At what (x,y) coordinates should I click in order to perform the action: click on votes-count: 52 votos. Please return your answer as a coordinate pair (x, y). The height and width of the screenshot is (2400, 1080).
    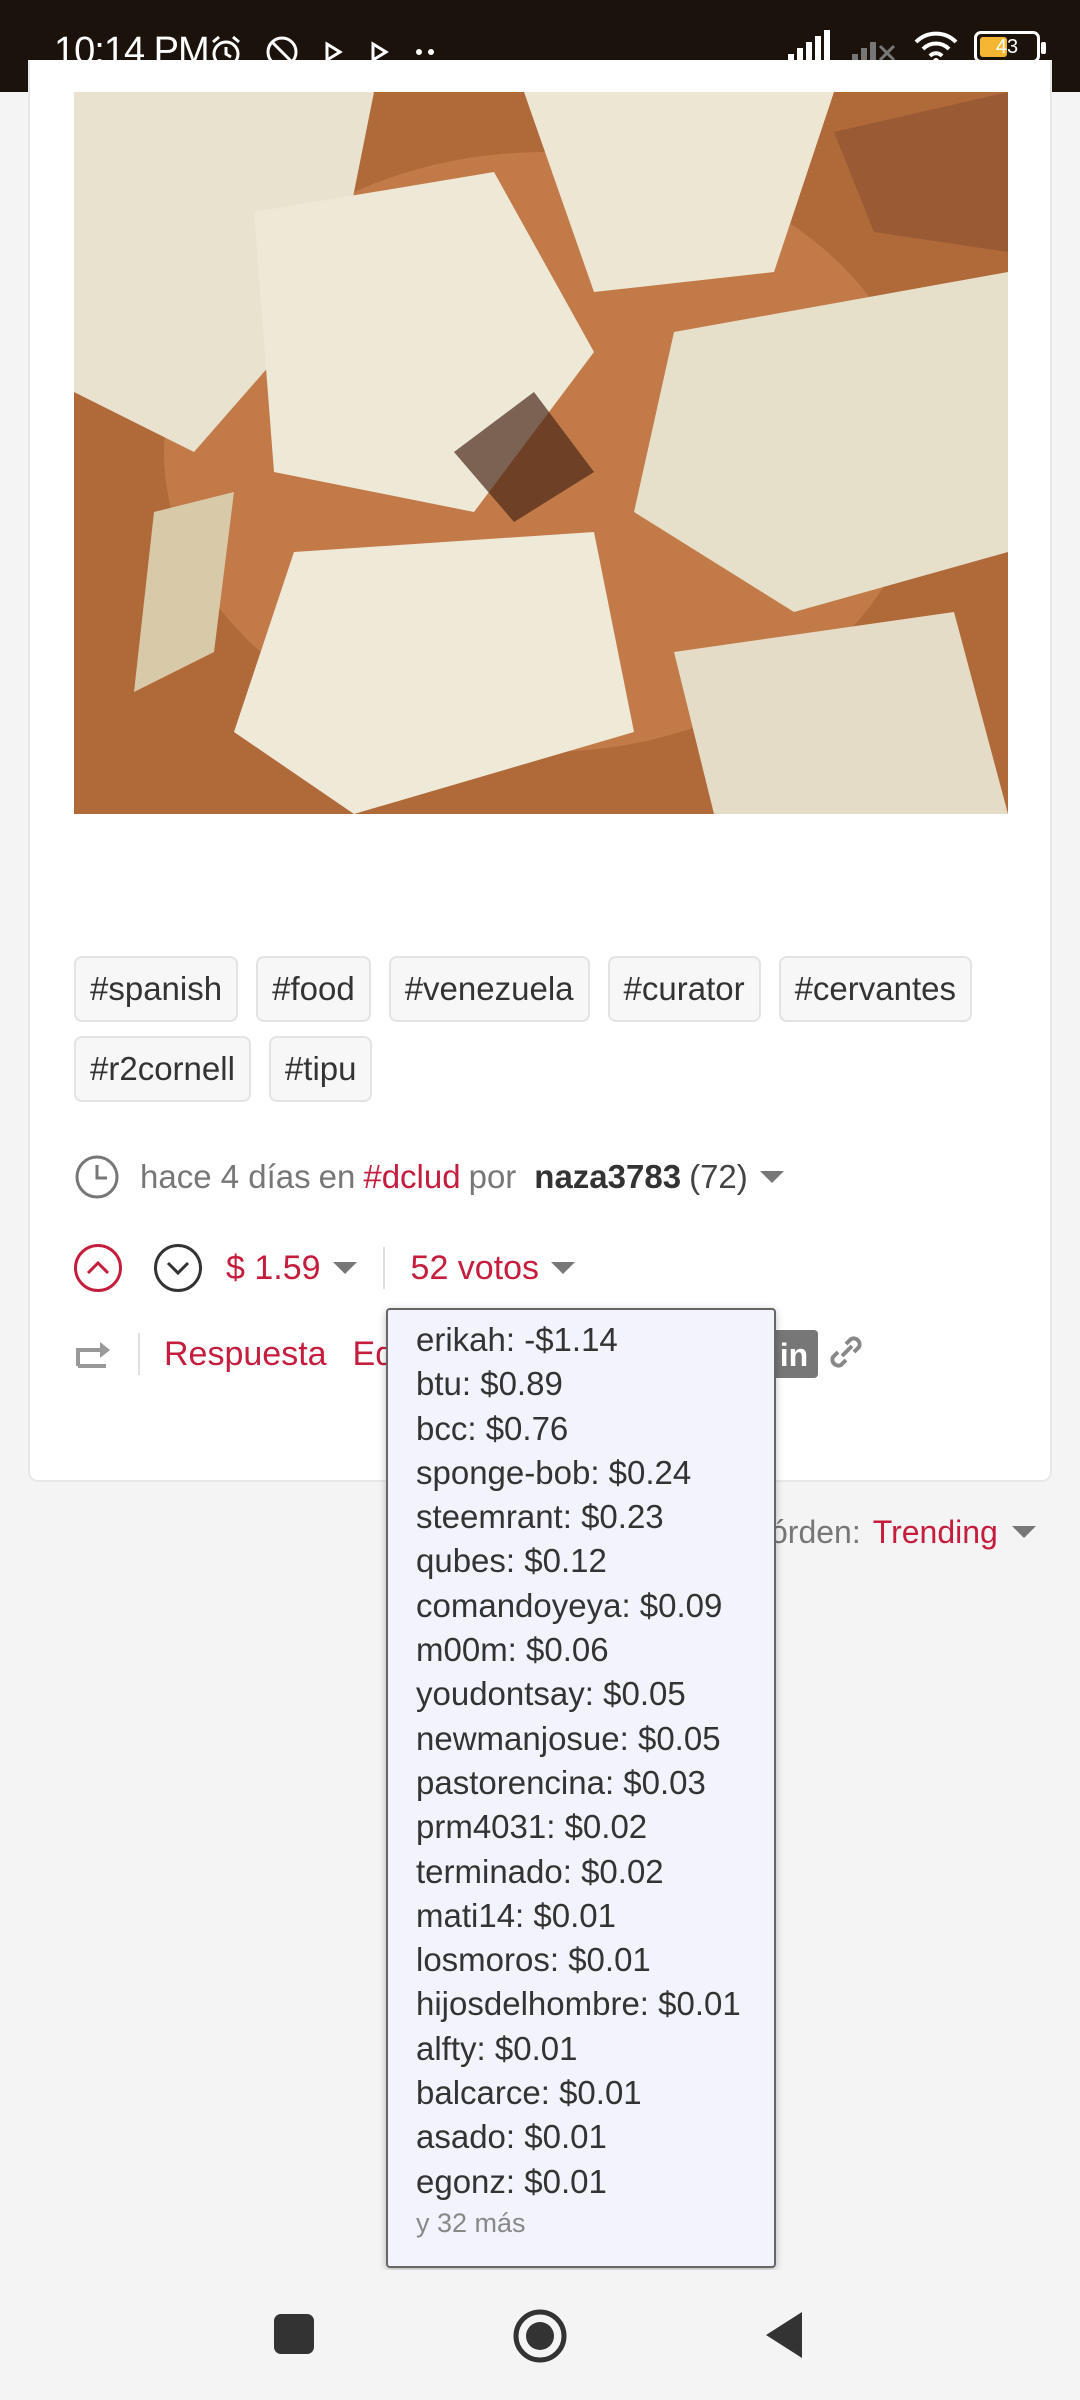
    Looking at the image, I should click on (475, 1267).